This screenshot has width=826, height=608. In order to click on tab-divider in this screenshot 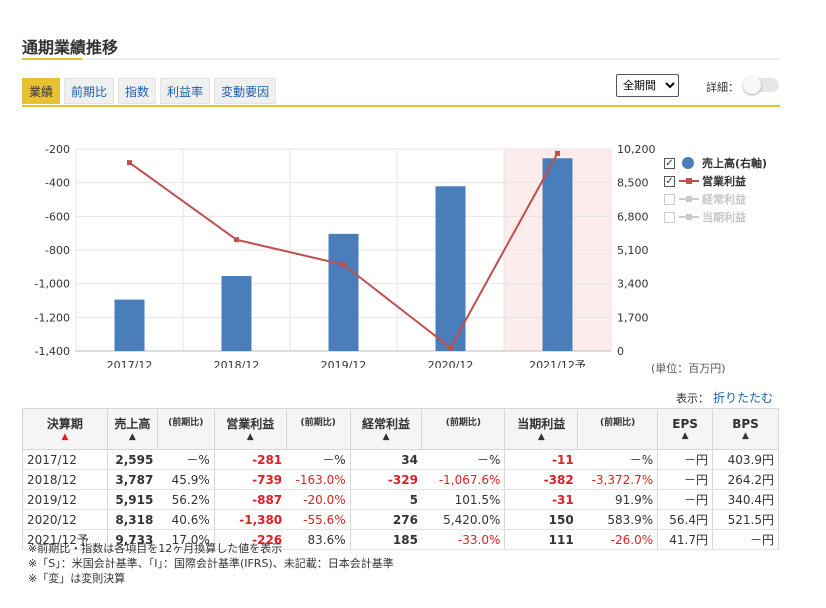, I will do `click(401, 106)`.